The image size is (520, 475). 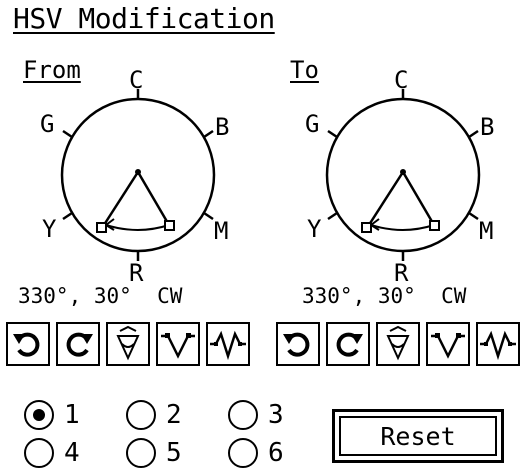 I want to click on radio-option-3: 3, so click(x=273, y=416).